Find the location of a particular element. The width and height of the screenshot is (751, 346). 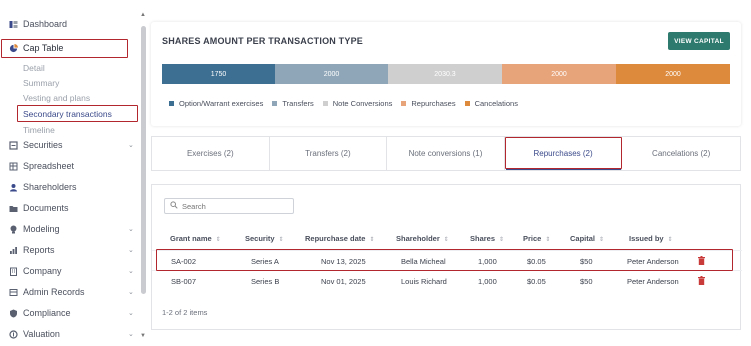

legend-label: Repurchases is located at coordinates (433, 103).